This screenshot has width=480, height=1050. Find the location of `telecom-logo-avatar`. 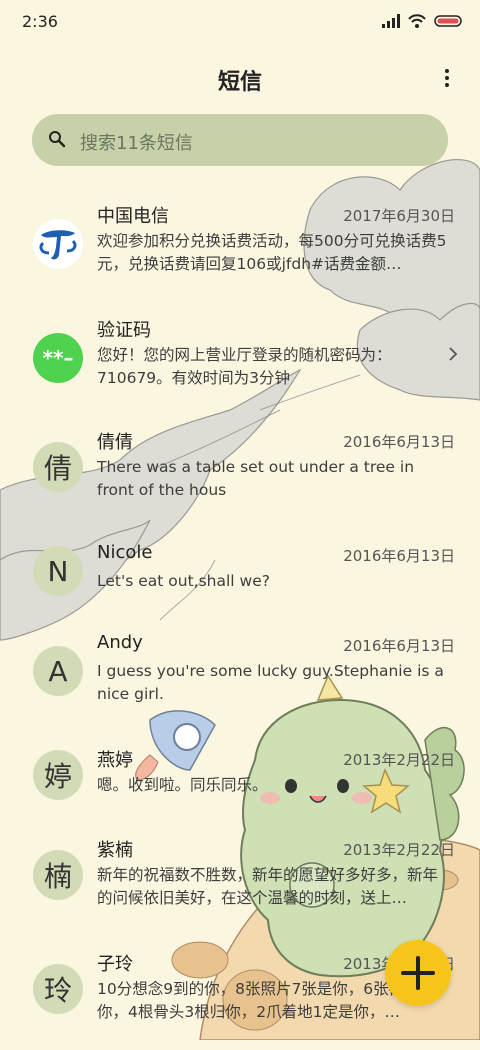

telecom-logo-avatar is located at coordinates (58, 244).